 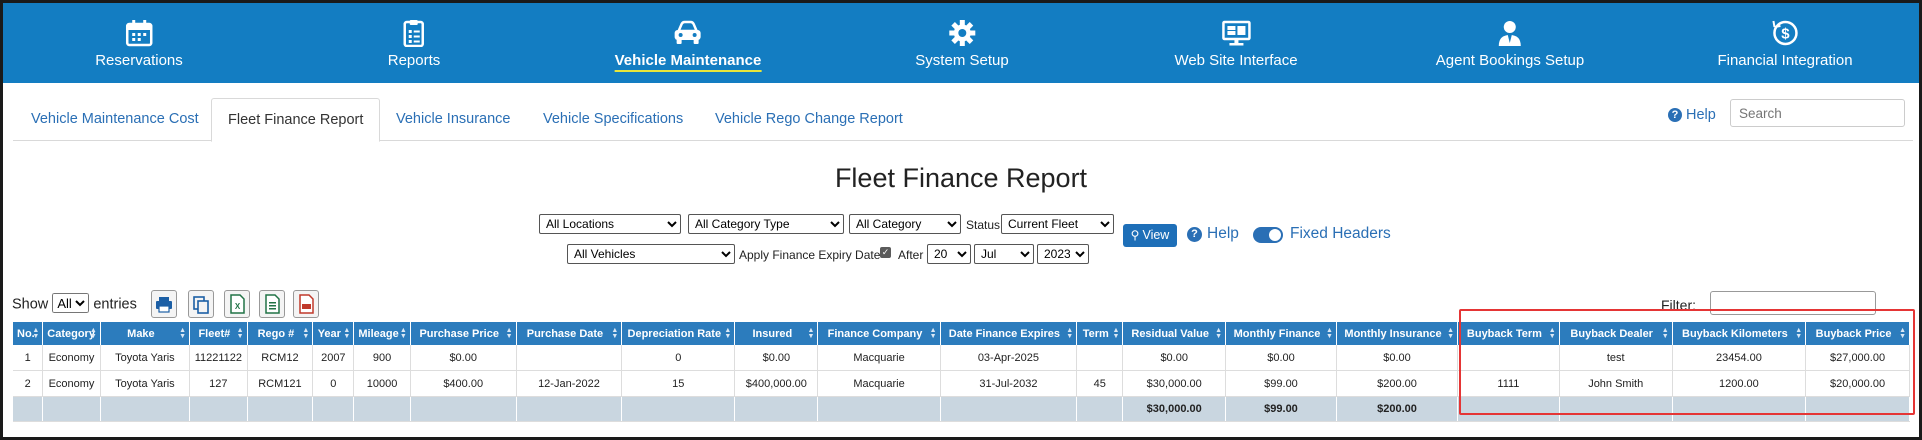 I want to click on dollar-cycle-icon: $, so click(x=1785, y=33).